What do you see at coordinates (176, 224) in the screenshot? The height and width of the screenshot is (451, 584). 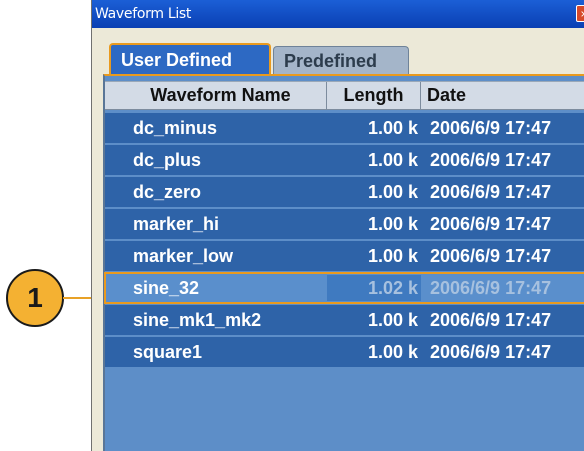 I see `waveform-name-cell: marker_hi` at bounding box center [176, 224].